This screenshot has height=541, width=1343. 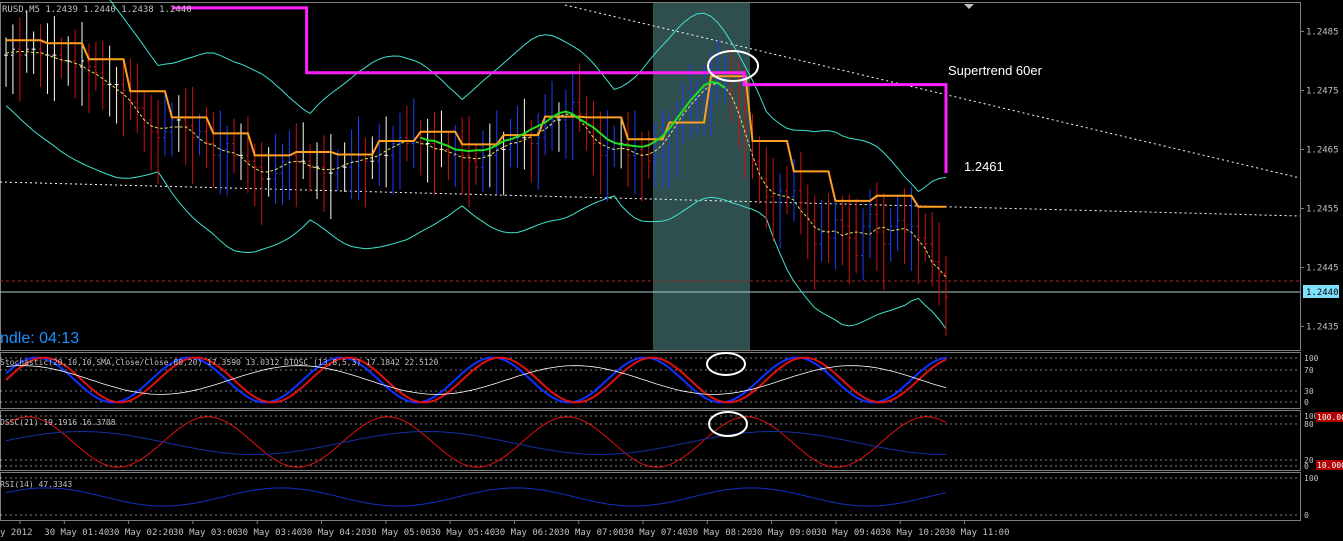 I want to click on supertrend-label: Supertrend 60er, so click(x=995, y=70).